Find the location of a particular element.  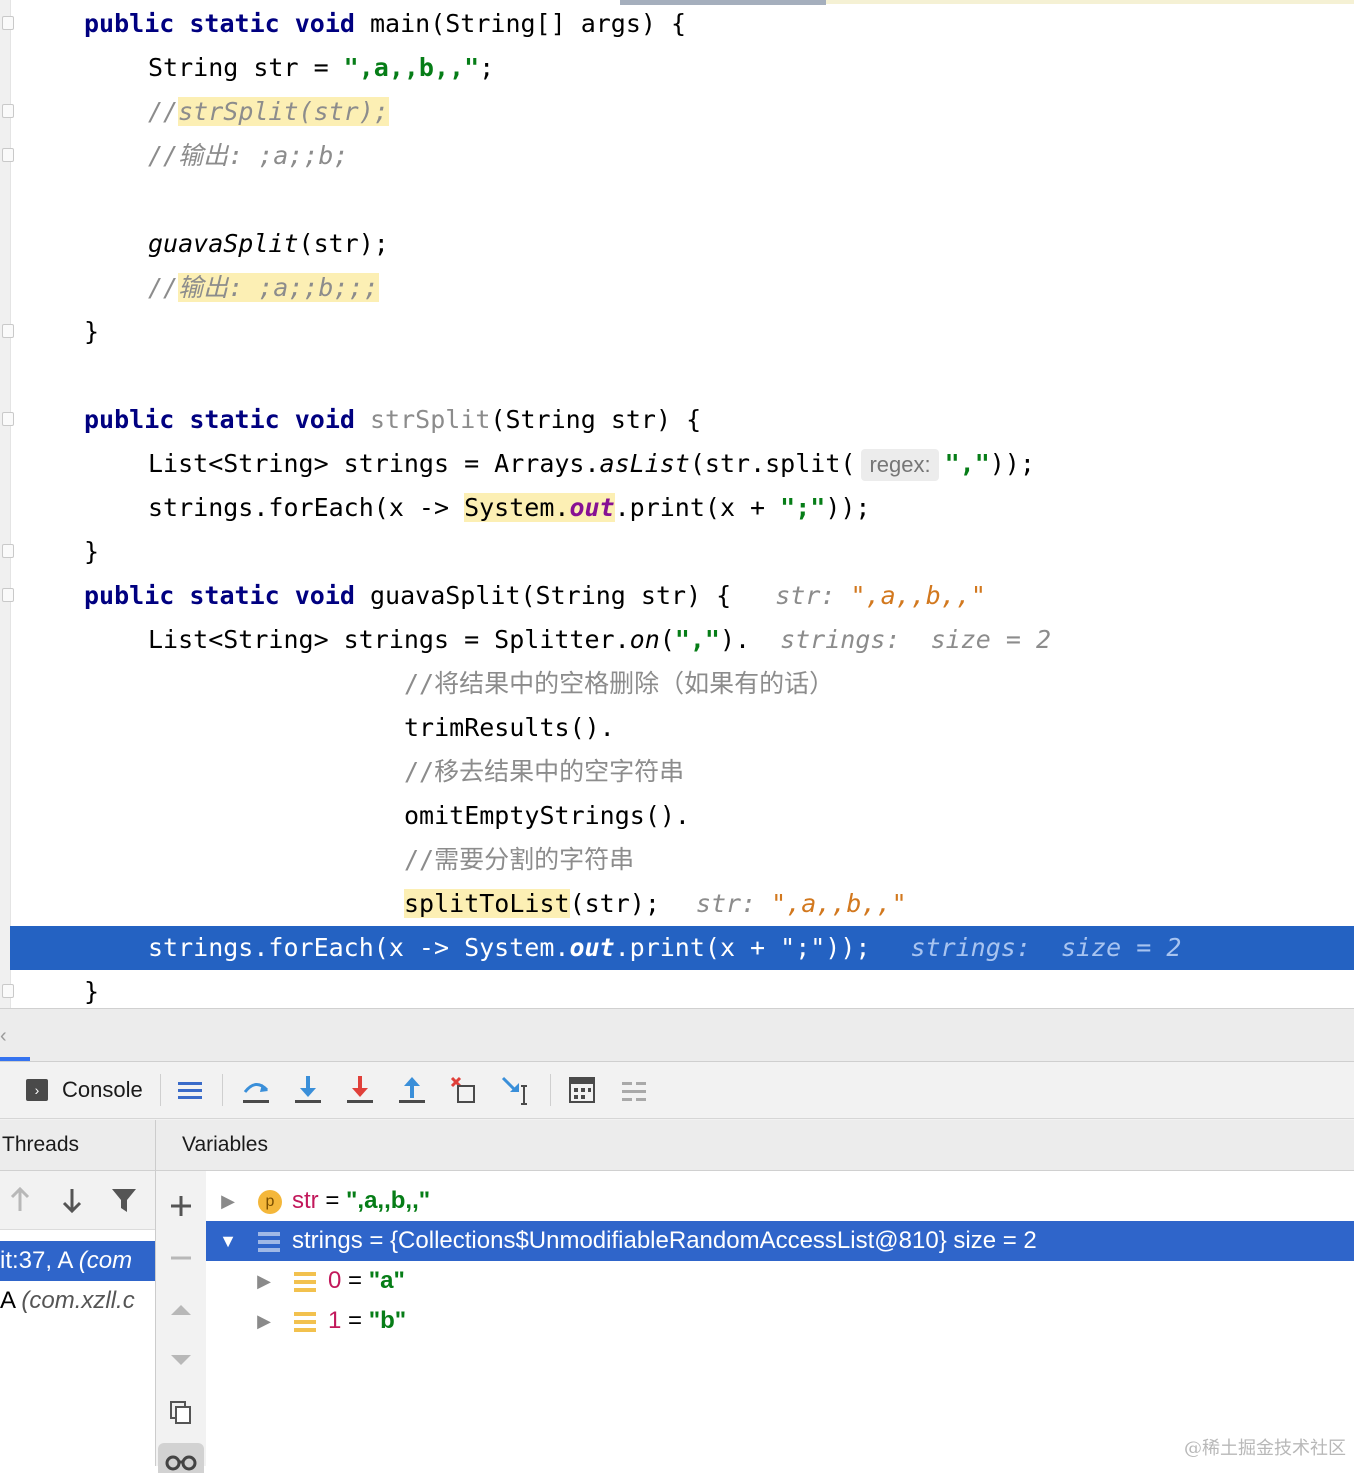

parameter-icon: p is located at coordinates (270, 1201).